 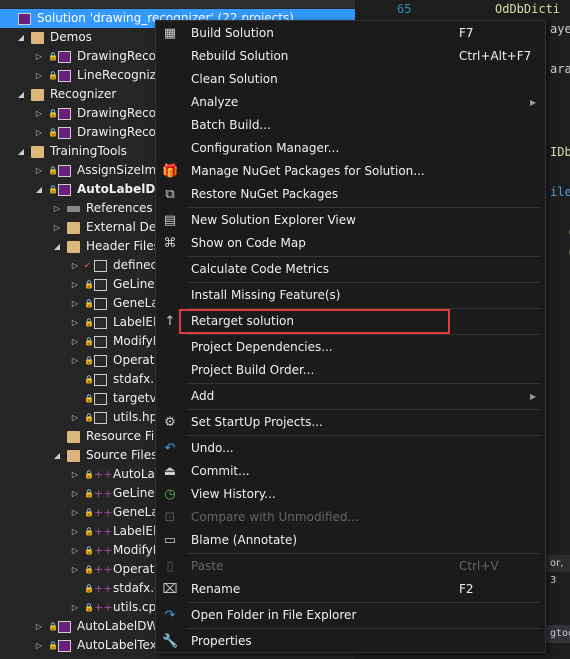 I want to click on tree-item-label: TrainingTools, so click(x=88, y=151).